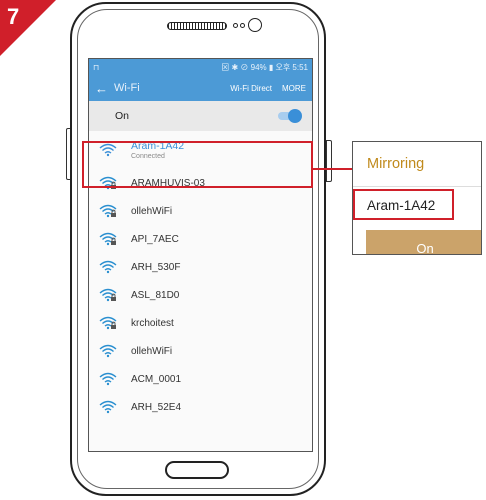 The height and width of the screenshot is (500, 486). What do you see at coordinates (423, 242) in the screenshot?
I see `mirroring-on-button: On` at bounding box center [423, 242].